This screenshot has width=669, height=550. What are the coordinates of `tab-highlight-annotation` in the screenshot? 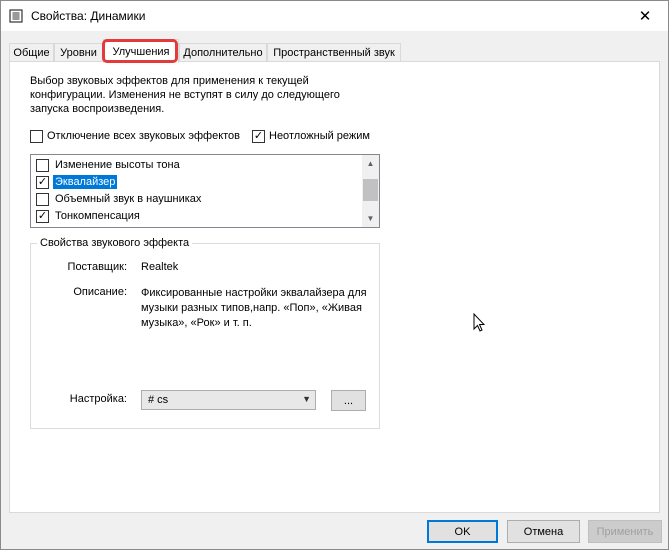 It's located at (140, 51).